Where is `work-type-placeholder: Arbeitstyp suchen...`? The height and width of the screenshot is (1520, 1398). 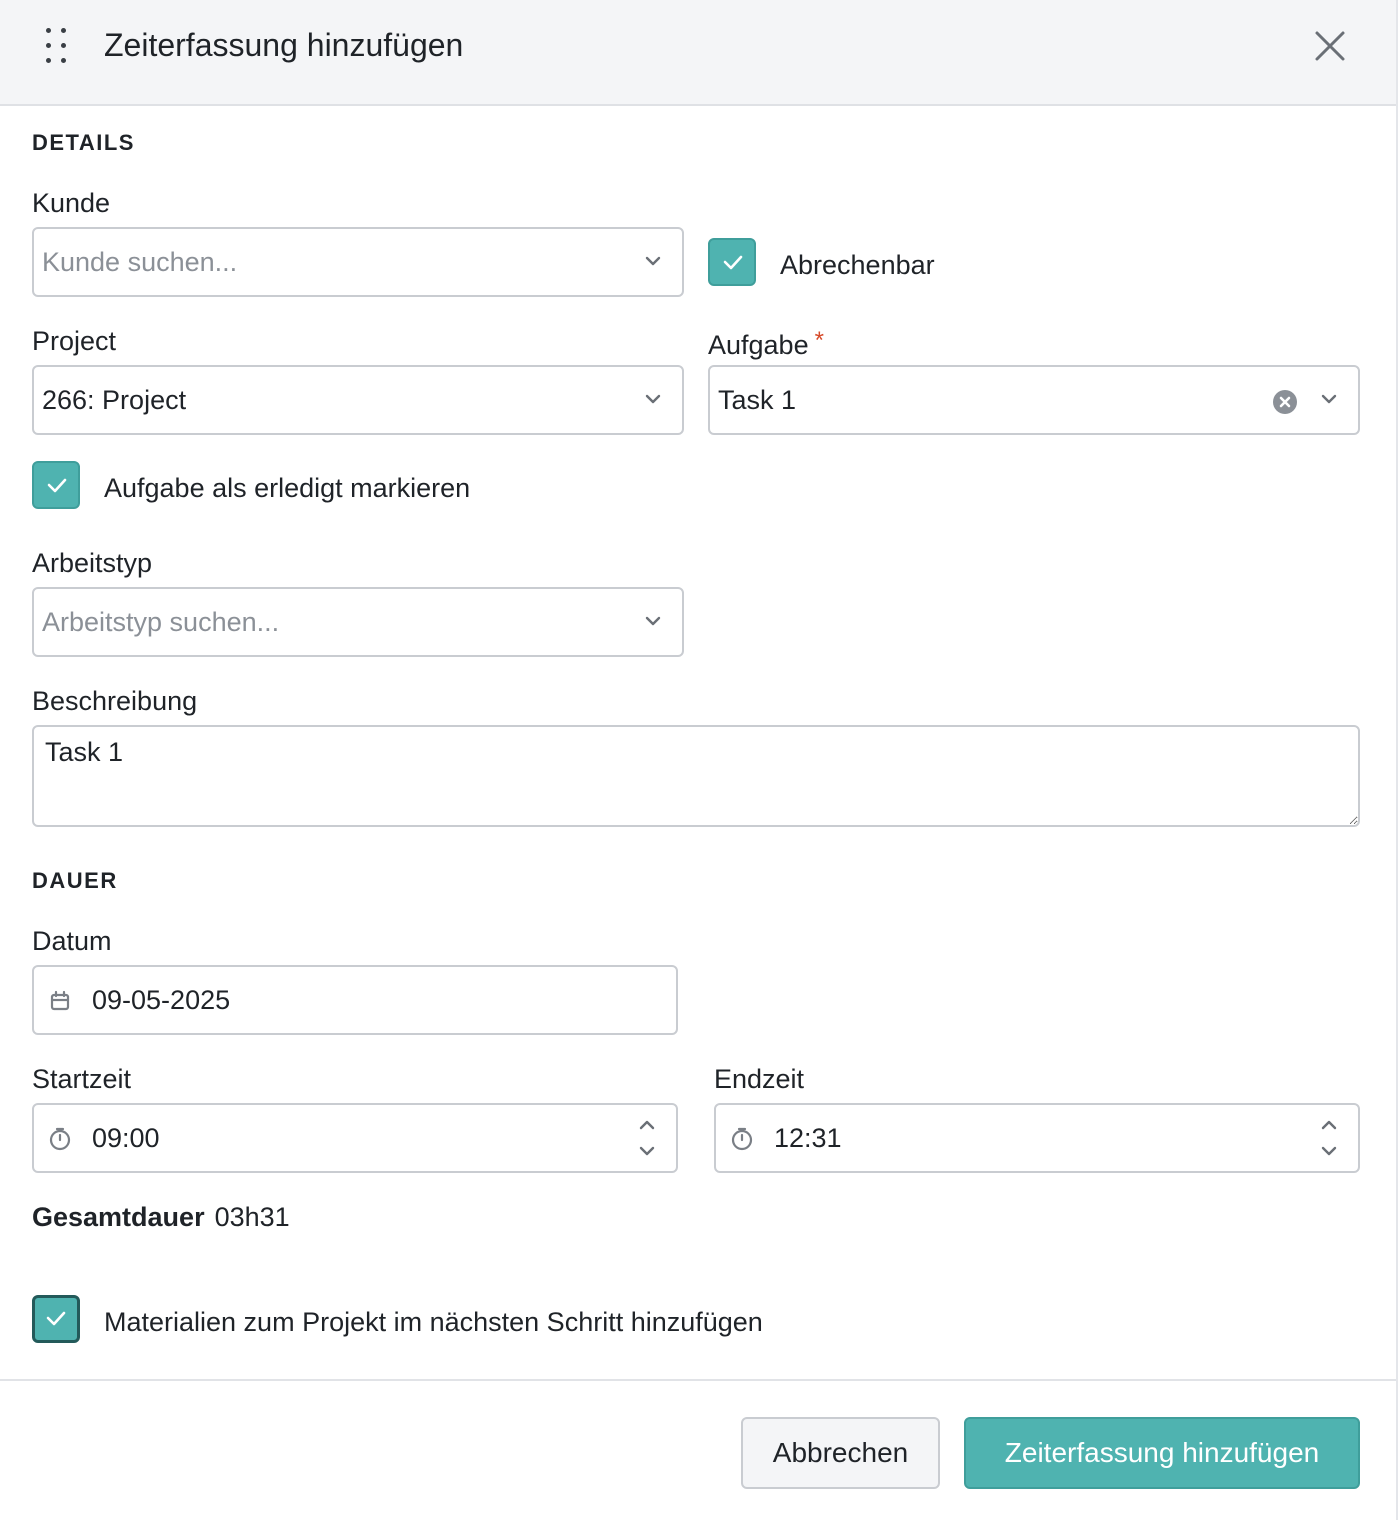
work-type-placeholder: Arbeitstyp suchen... is located at coordinates (161, 622).